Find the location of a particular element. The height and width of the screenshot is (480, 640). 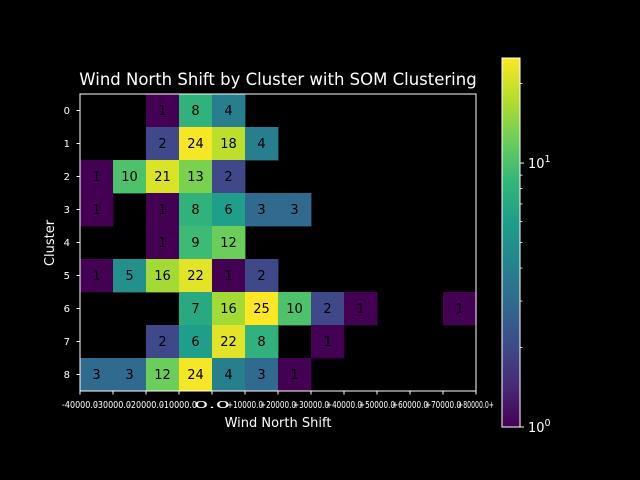

x-tick-label: +30000.0 is located at coordinates (311, 405).